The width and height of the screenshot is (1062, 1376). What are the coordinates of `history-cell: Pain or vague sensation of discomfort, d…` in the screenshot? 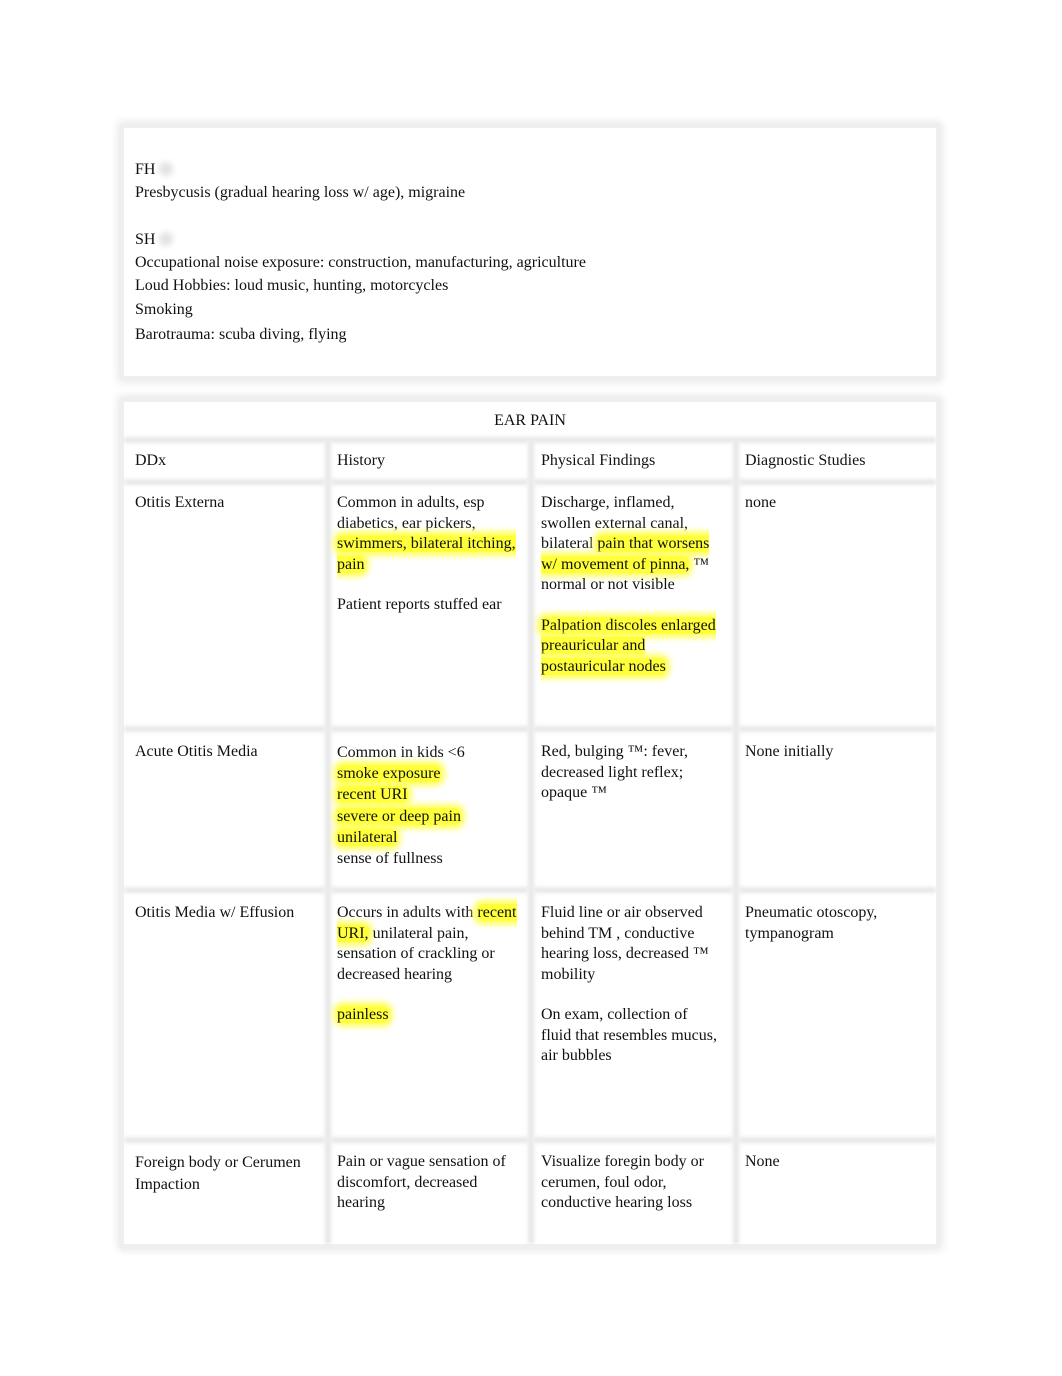 It's located at (421, 1182).